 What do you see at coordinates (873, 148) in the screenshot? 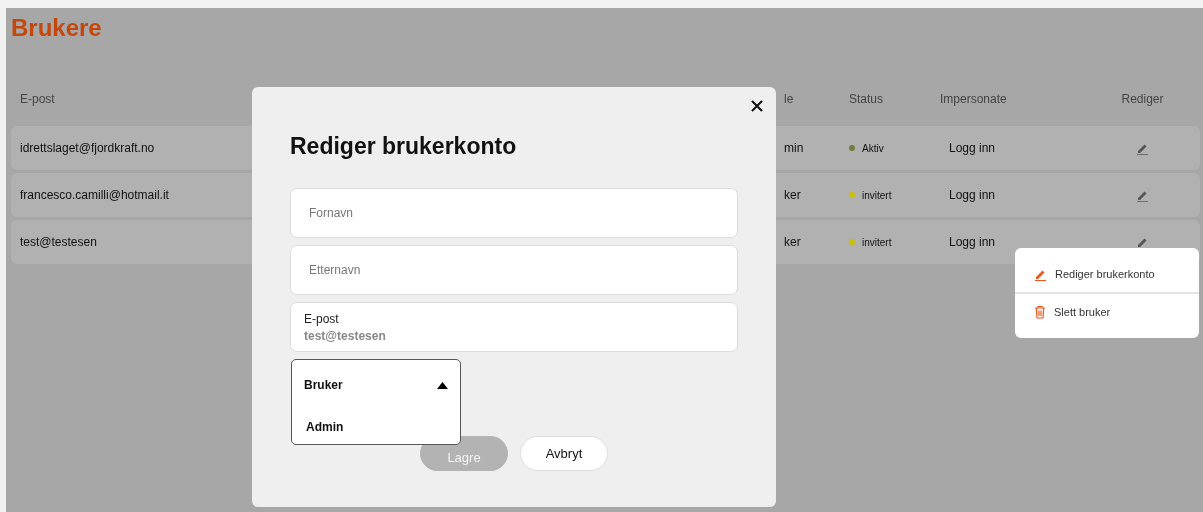
I see `status-label: Aktiv` at bounding box center [873, 148].